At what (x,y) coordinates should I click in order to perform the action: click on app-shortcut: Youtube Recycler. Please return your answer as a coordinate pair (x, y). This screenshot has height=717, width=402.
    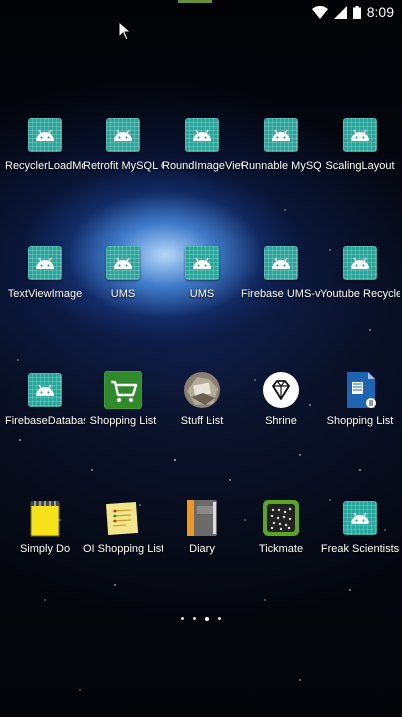
    Looking at the image, I should click on (360, 272).